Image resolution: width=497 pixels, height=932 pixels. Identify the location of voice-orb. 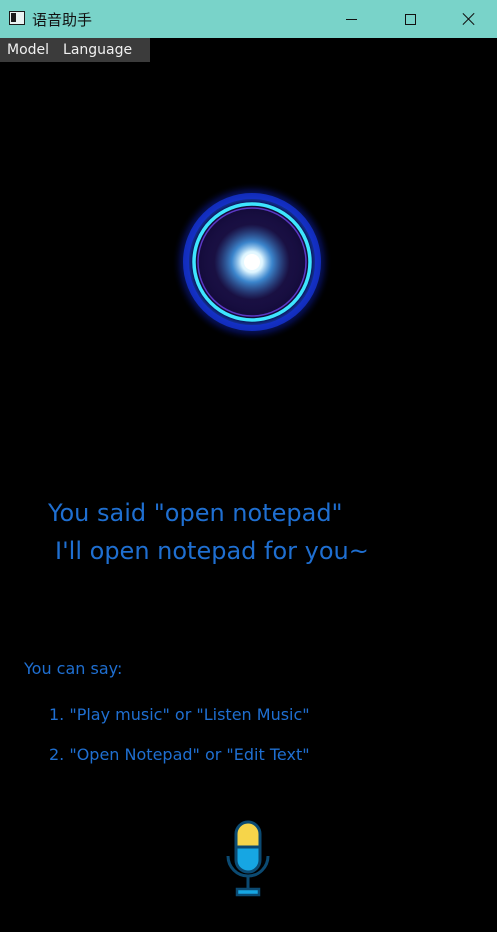
(252, 262).